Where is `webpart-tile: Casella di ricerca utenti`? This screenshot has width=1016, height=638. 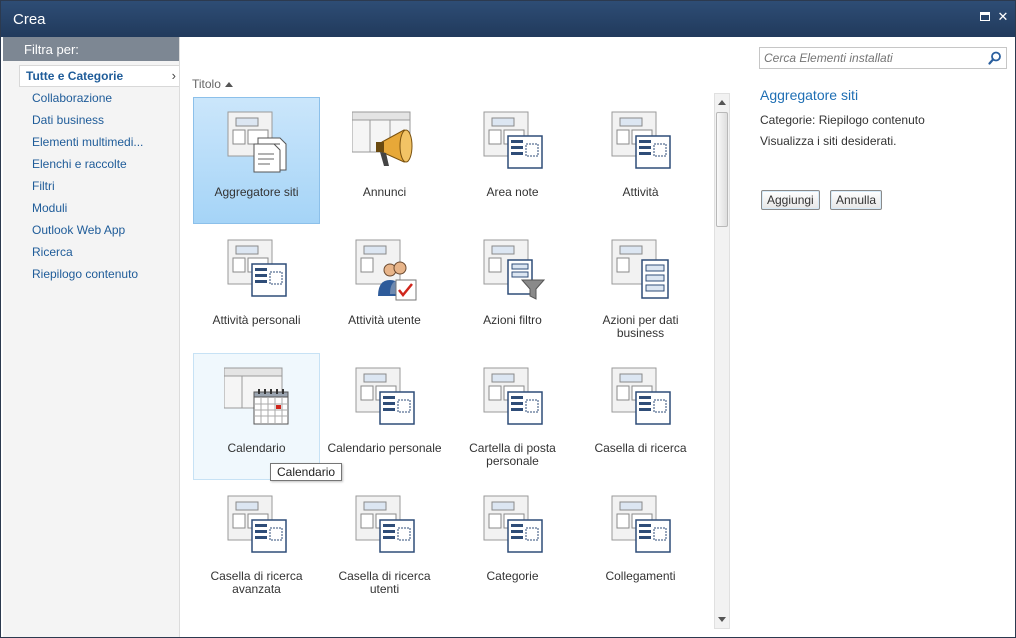
webpart-tile: Casella di ricerca utenti is located at coordinates (384, 544).